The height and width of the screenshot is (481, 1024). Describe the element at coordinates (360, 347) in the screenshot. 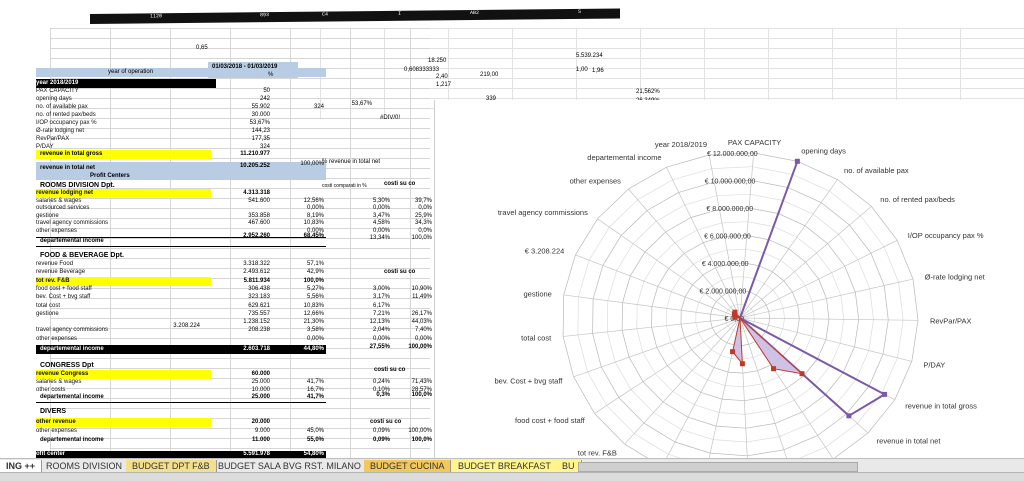

I see `fnb-income-v3: 27,55%` at that location.